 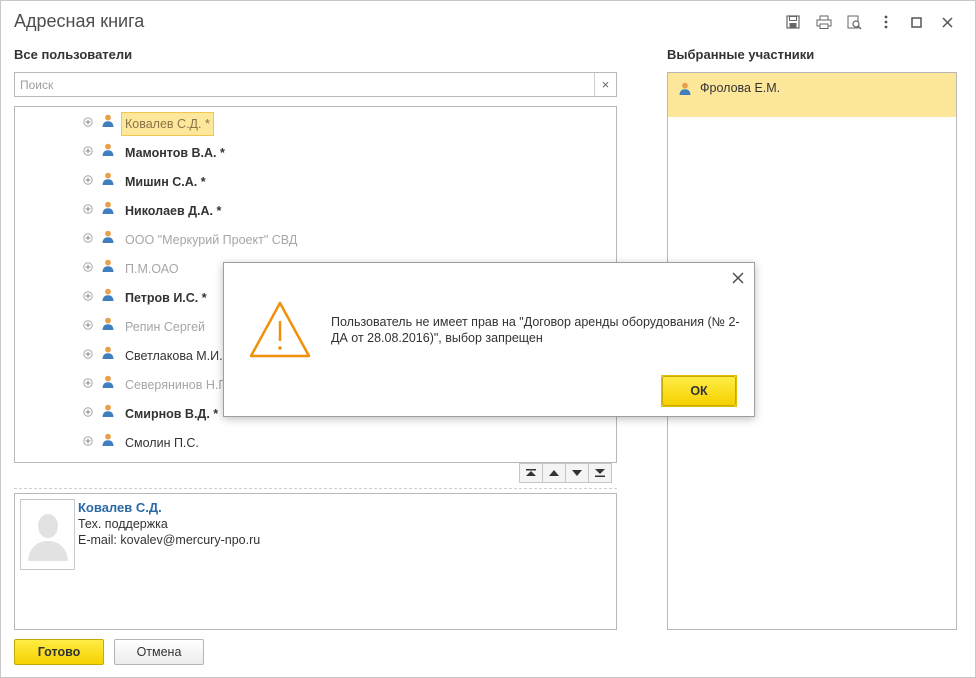 What do you see at coordinates (315, 440) in the screenshot?
I see `list-item: Смолин П.С.` at bounding box center [315, 440].